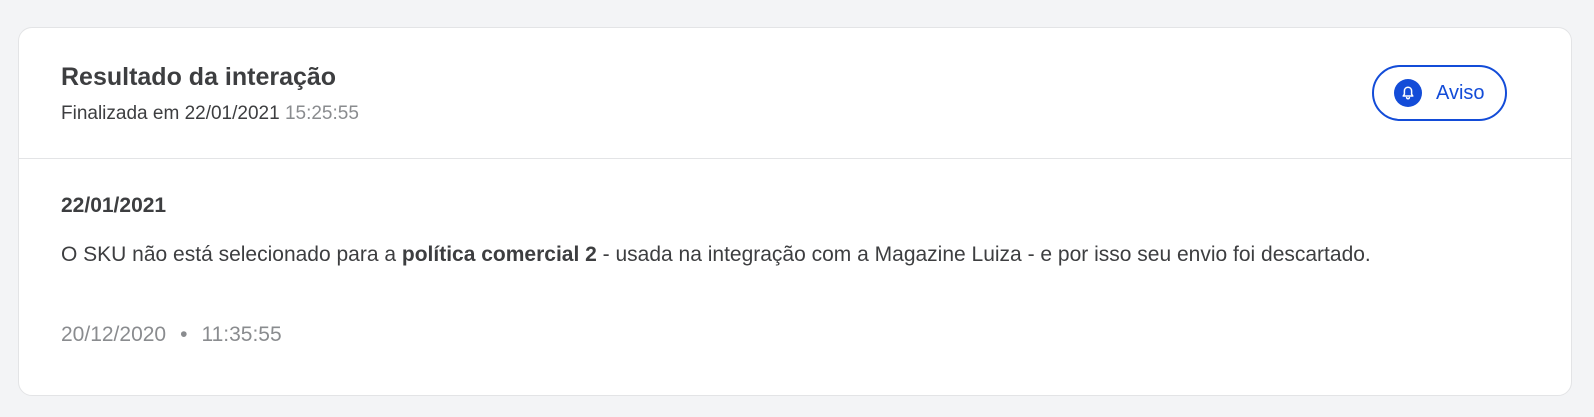 The height and width of the screenshot is (417, 1594). Describe the element at coordinates (120, 113) in the screenshot. I see `finalized-prefix: Finalizada em` at that location.